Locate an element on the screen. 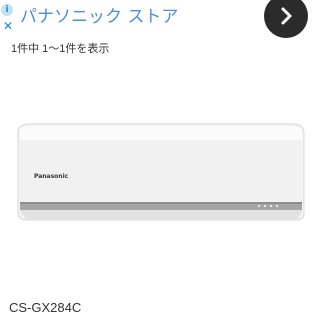  result-count: 1件中 1〜1件を表示 is located at coordinates (60, 49).